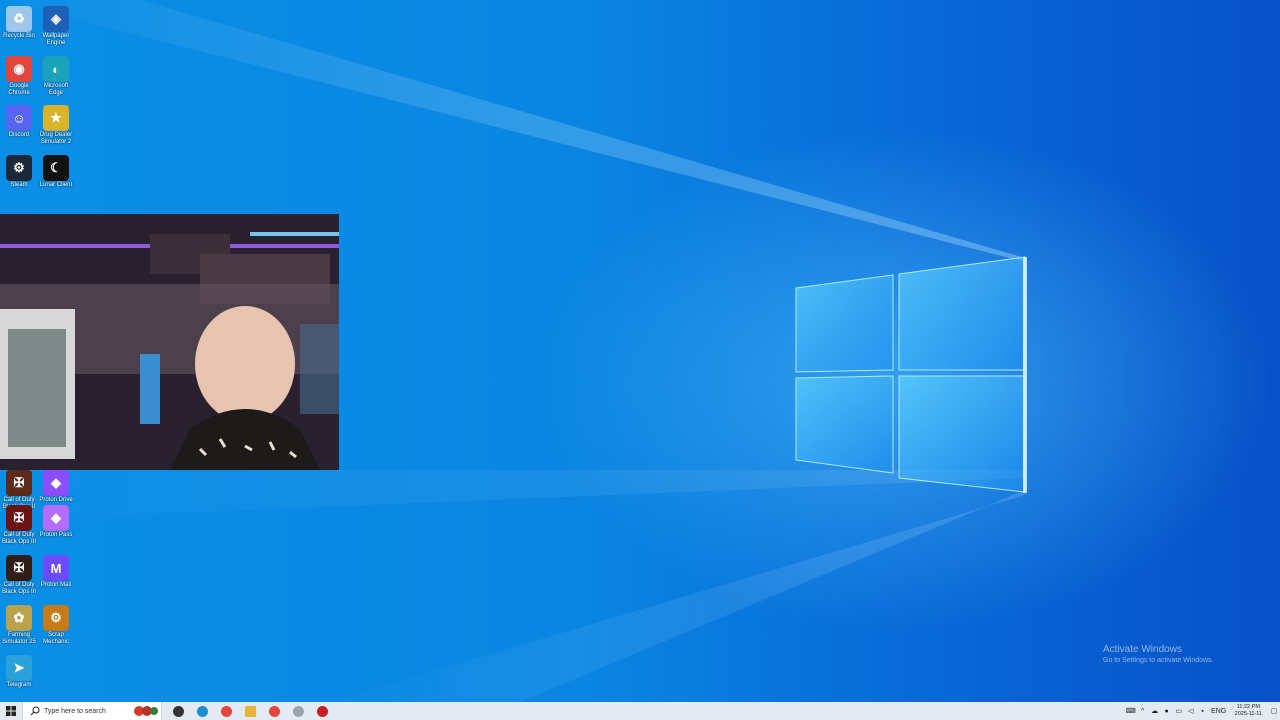 Image resolution: width=1280 pixels, height=720 pixels. Describe the element at coordinates (19, 185) in the screenshot. I see `desktop-icon-label: Steam` at that location.